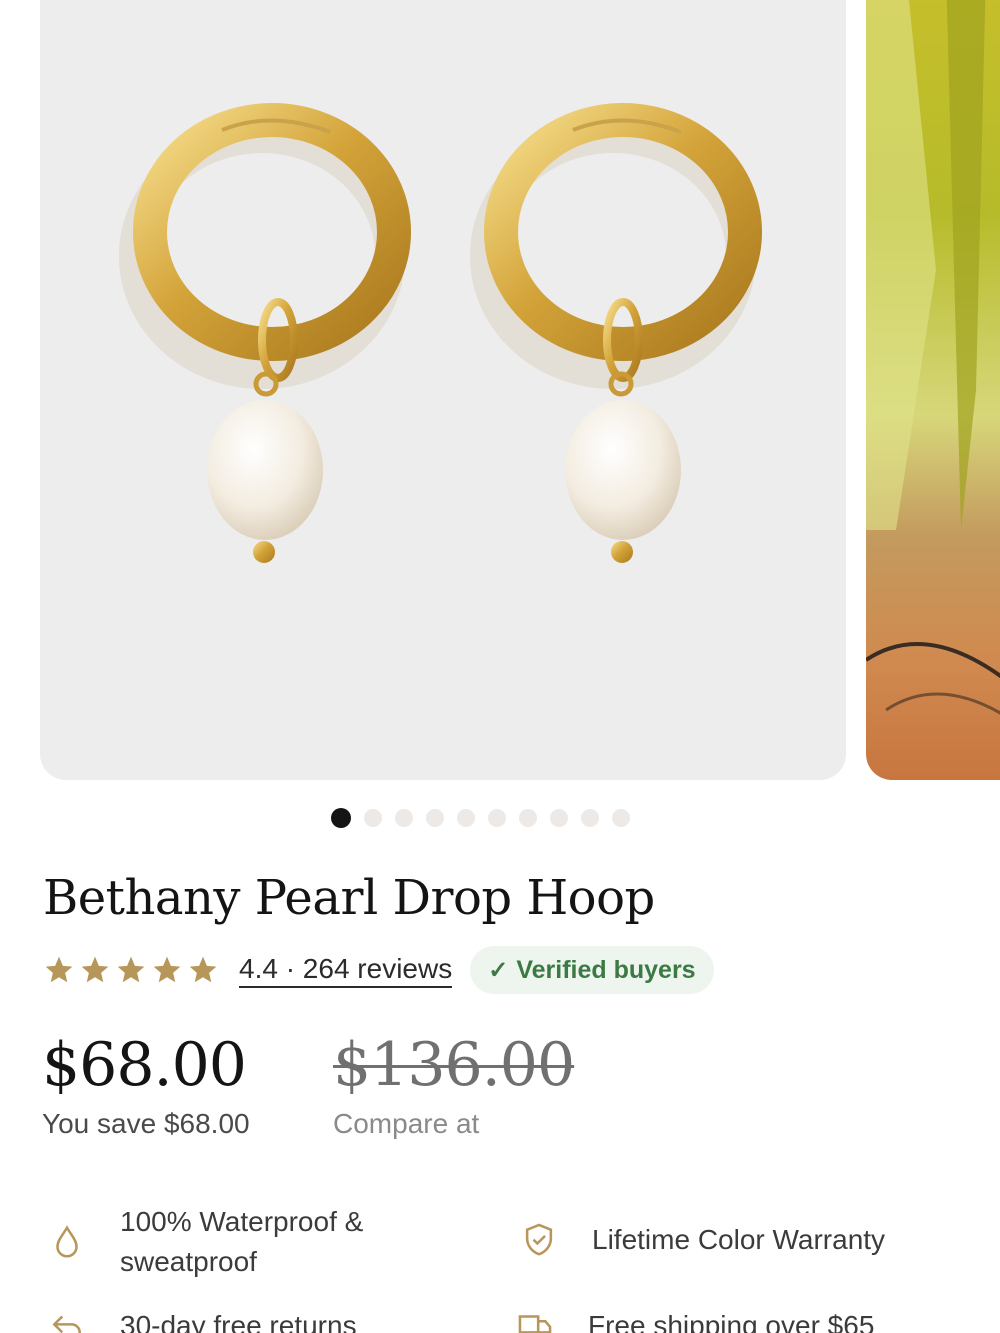 The image size is (1000, 1333). I want to click on feature-returns: 30-day free returns, so click(202, 1319).